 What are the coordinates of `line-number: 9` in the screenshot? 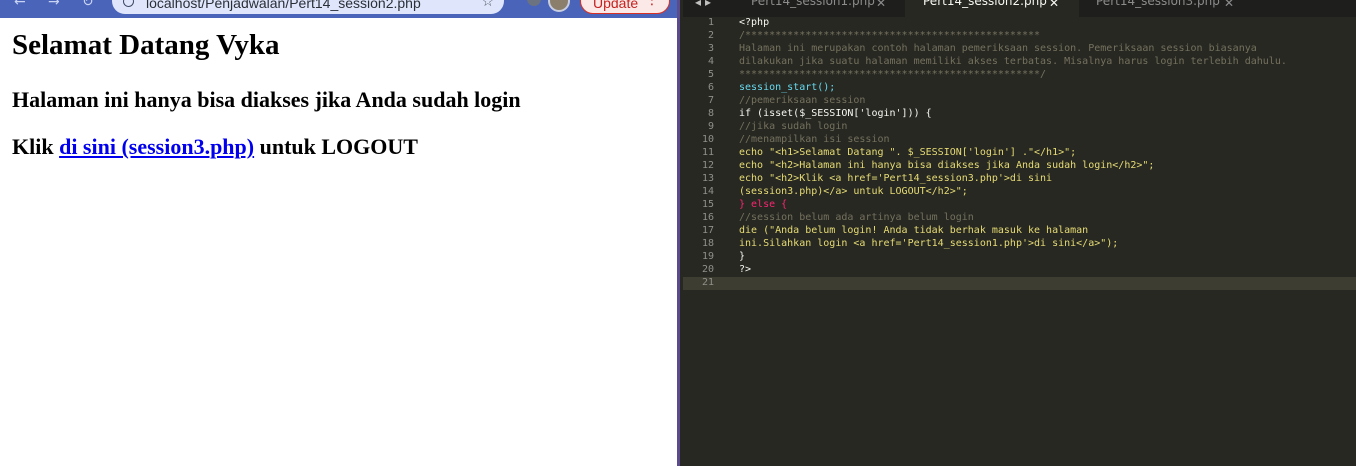 It's located at (710, 126).